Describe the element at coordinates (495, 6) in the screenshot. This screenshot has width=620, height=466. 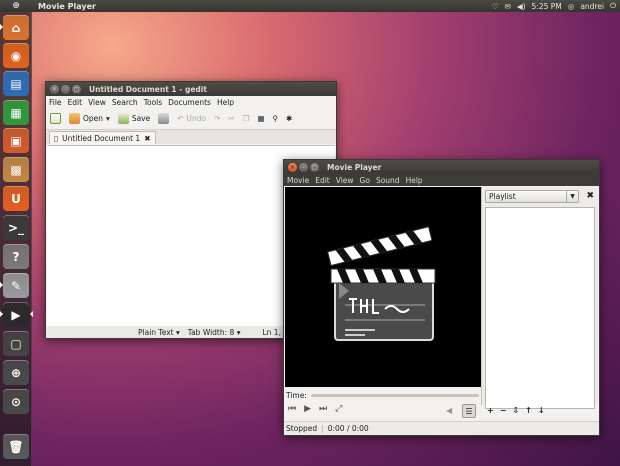
I see `mail-icon: ♡` at that location.